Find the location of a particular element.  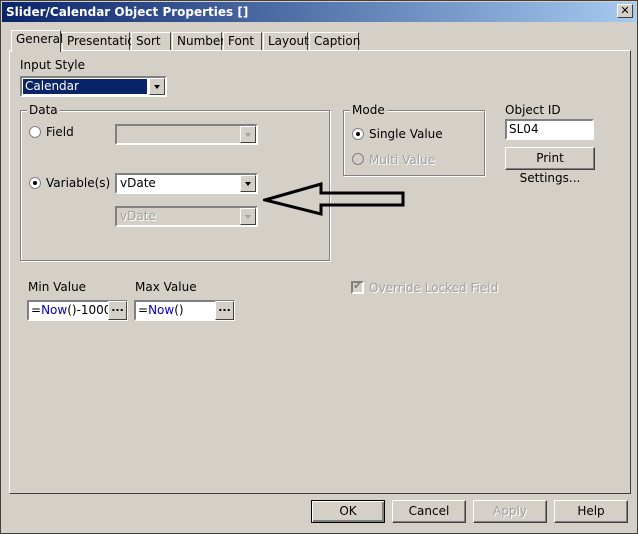

variable2-value: vDate is located at coordinates (138, 216).